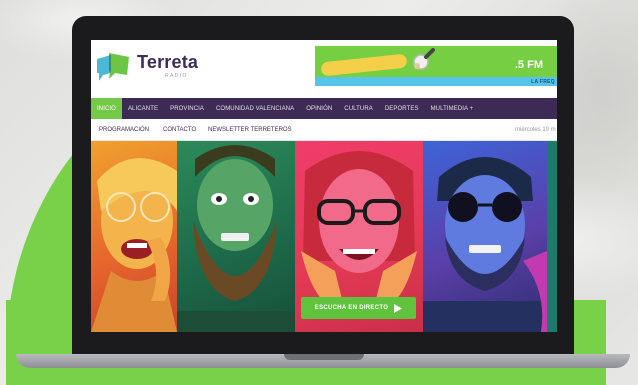 This screenshot has width=638, height=385. What do you see at coordinates (187, 108) in the screenshot?
I see `nav-item-provincia: PROVINCIA` at bounding box center [187, 108].